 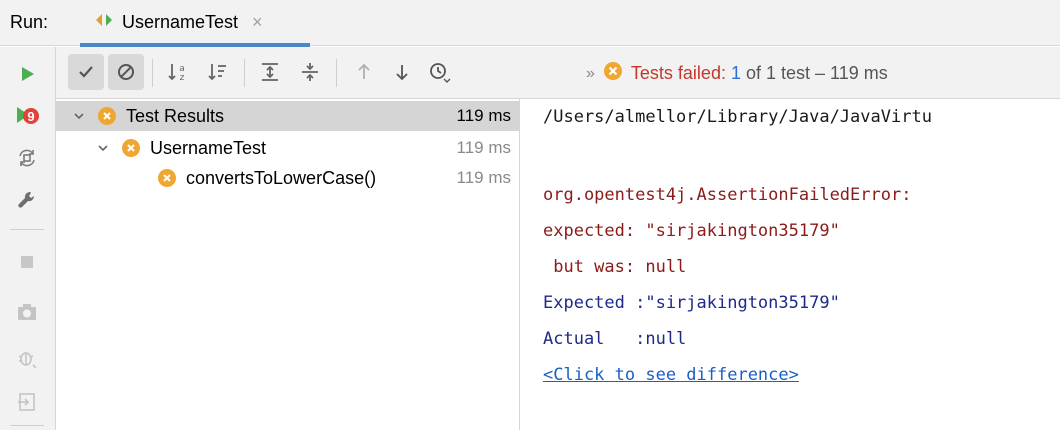 I want to click on console-line-actual-value: Actual :null, so click(x=615, y=339).